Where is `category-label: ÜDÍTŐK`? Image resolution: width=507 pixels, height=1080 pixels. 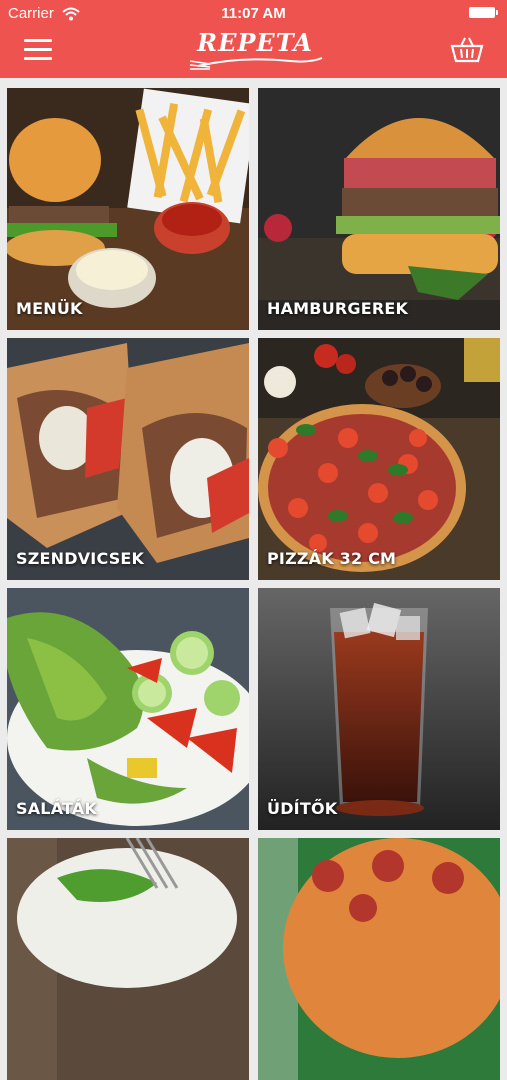 category-label: ÜDÍTŐK is located at coordinates (302, 808).